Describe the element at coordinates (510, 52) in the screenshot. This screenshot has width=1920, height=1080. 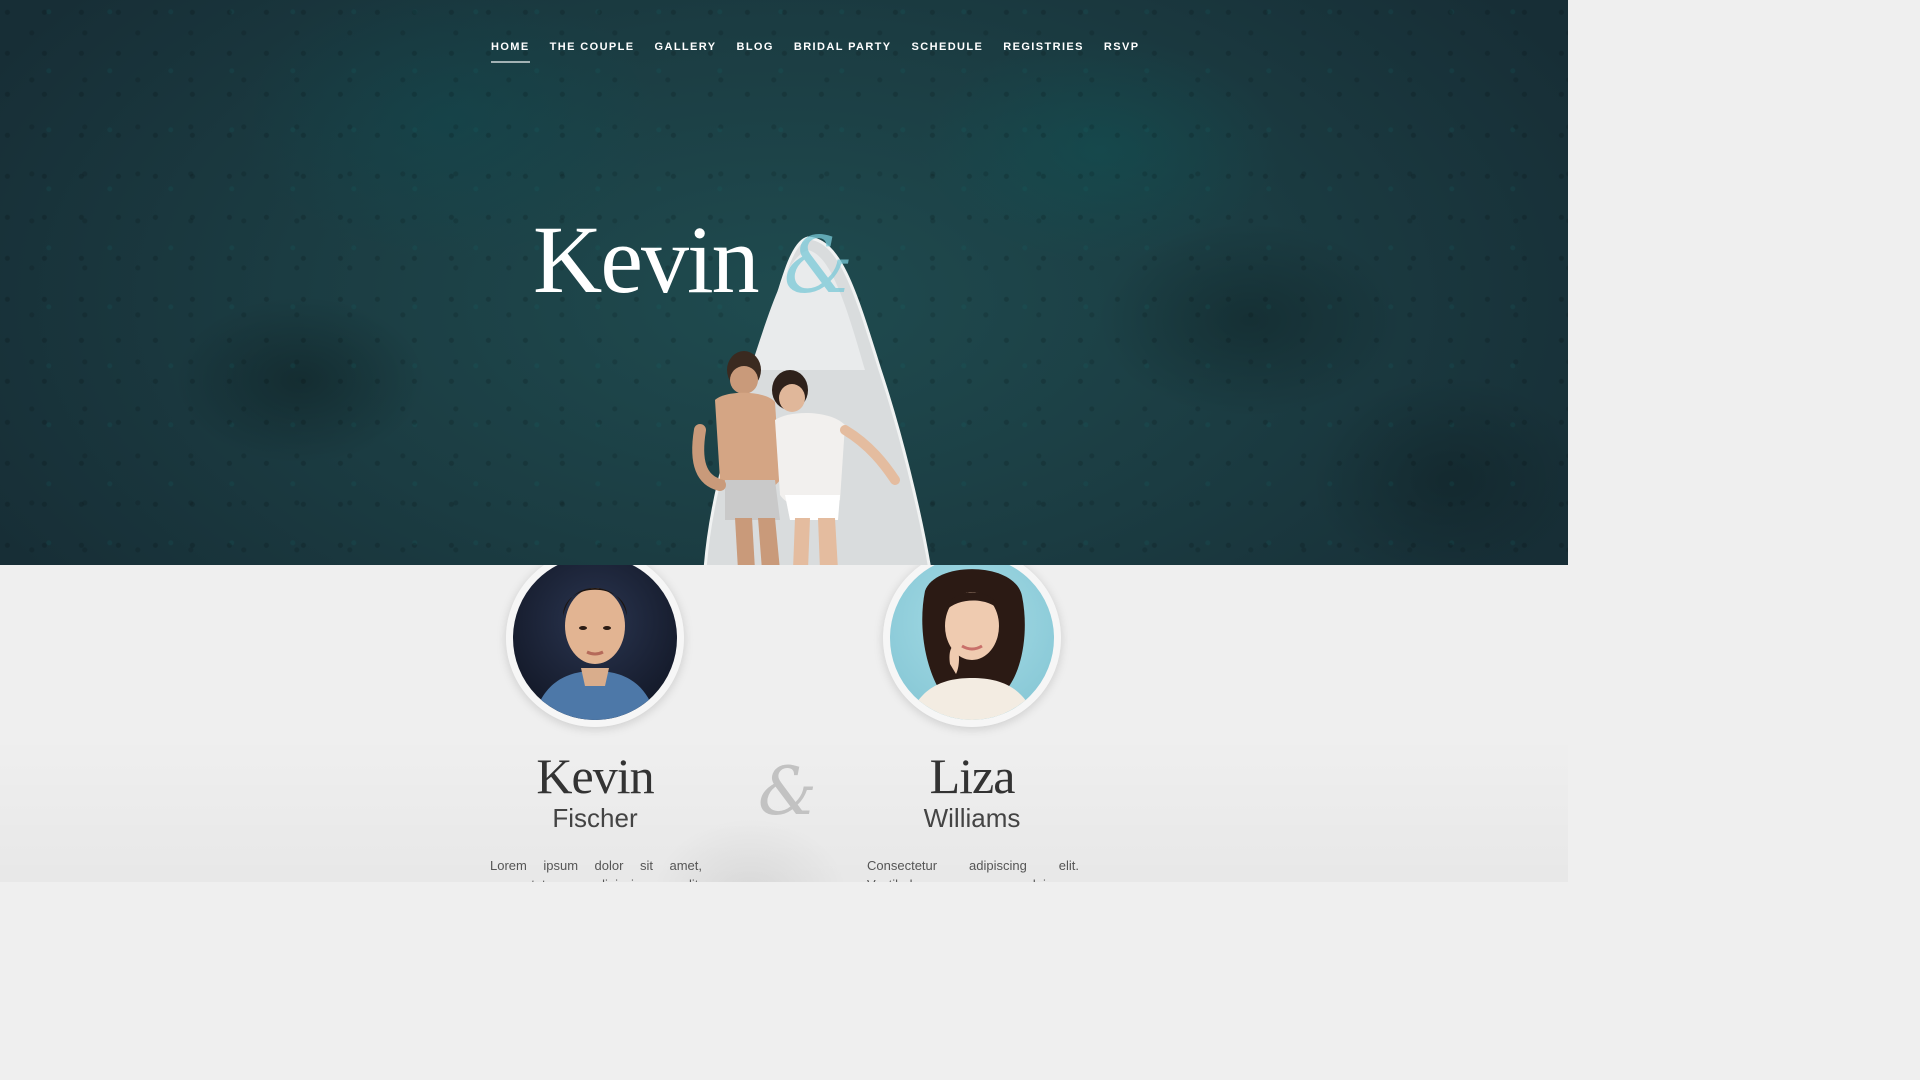
I see `nav-home: HOME` at that location.